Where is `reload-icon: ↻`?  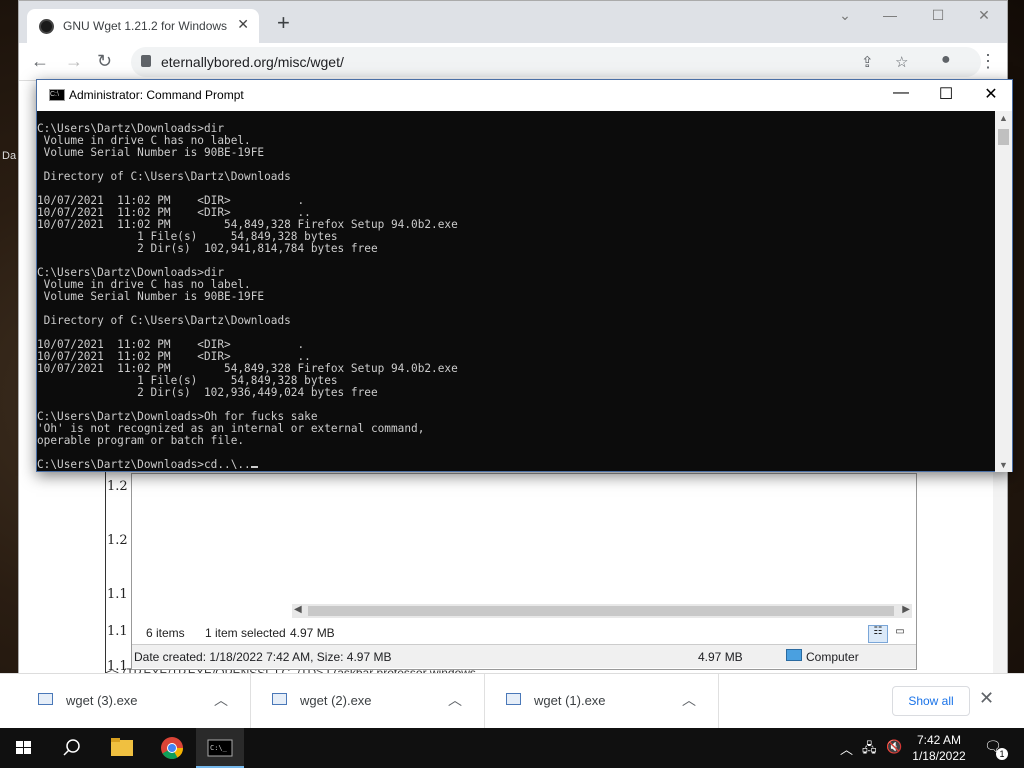
reload-icon: ↻ is located at coordinates (104, 61).